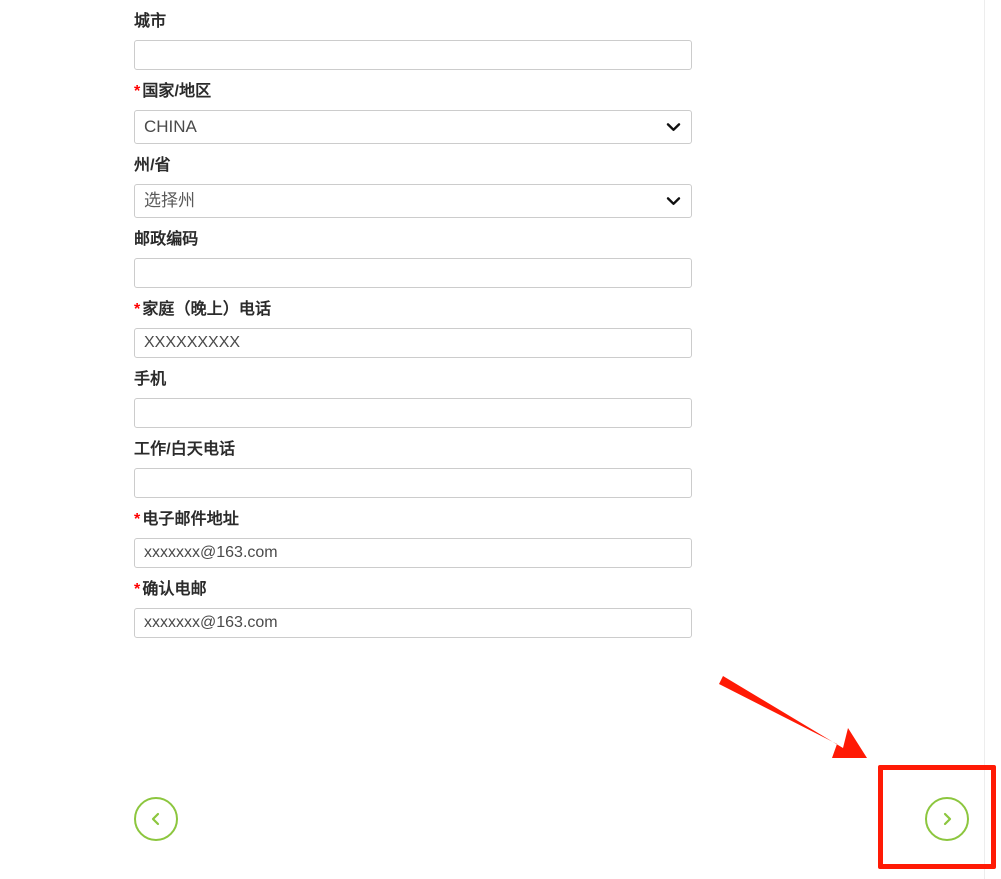 The height and width of the screenshot is (879, 1001). I want to click on input-wrap-confirm-email, so click(413, 623).